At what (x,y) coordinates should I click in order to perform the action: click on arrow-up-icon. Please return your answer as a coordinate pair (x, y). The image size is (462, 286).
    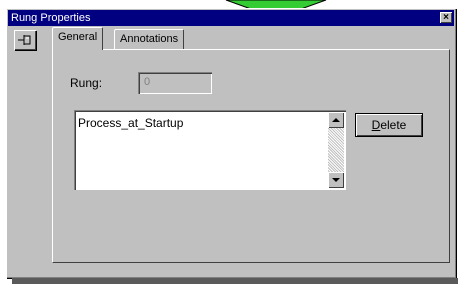
    Looking at the image, I should click on (336, 120).